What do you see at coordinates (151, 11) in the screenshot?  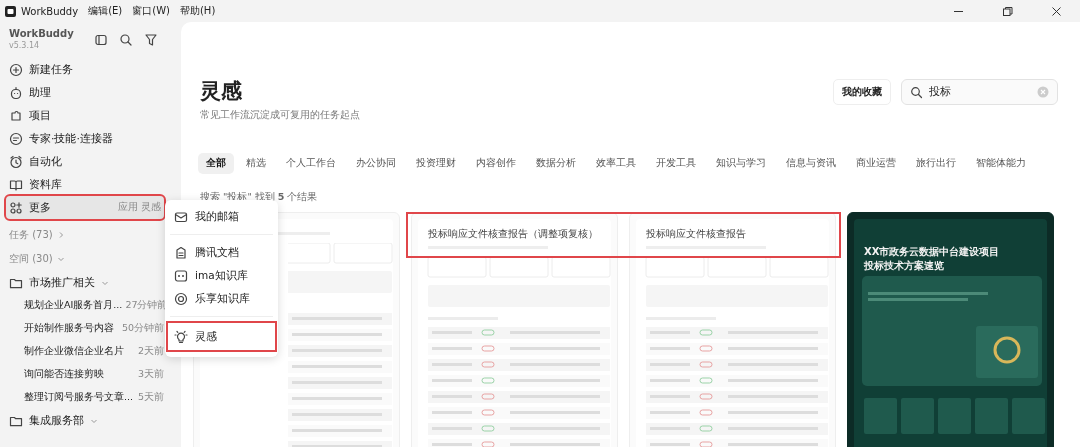 I see `menu-item: 窗口(W)` at bounding box center [151, 11].